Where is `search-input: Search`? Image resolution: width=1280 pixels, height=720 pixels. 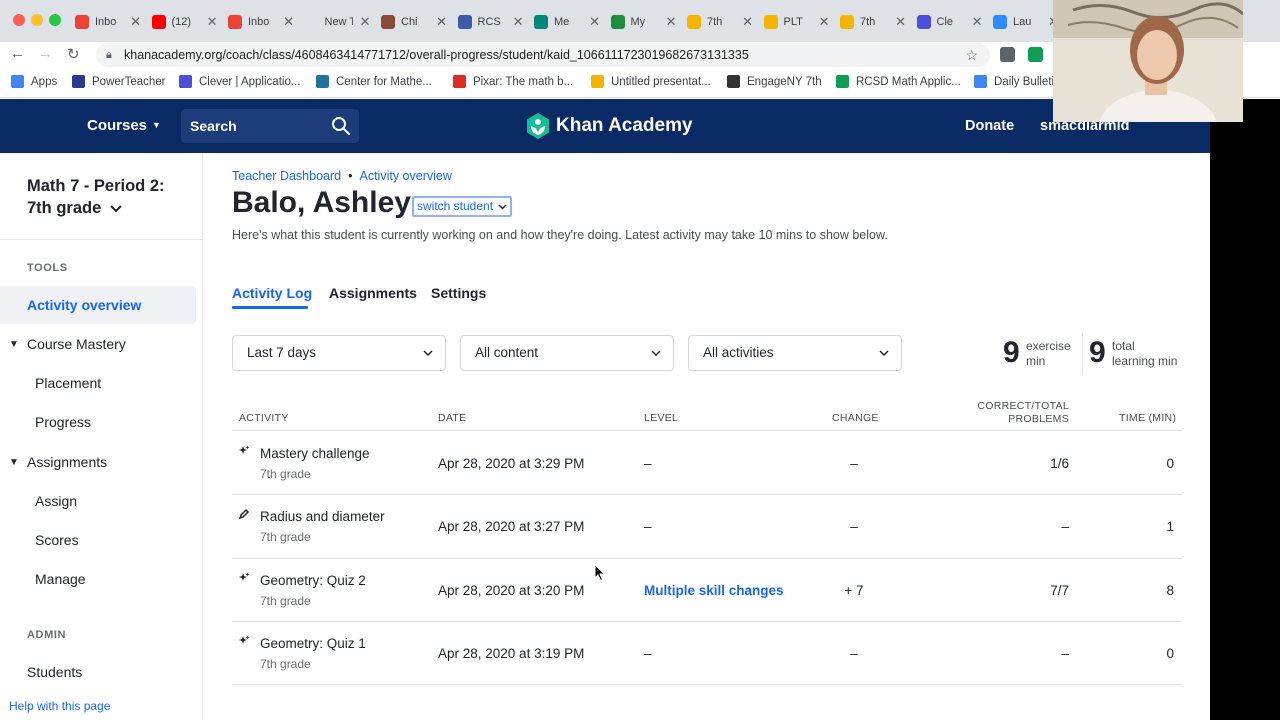 search-input: Search is located at coordinates (270, 126).